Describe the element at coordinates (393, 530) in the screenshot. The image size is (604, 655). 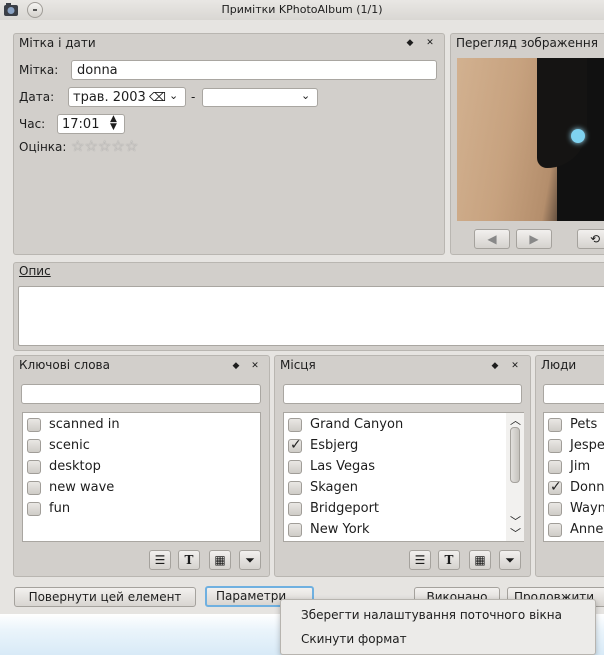
I see `place-list-item: New York` at that location.